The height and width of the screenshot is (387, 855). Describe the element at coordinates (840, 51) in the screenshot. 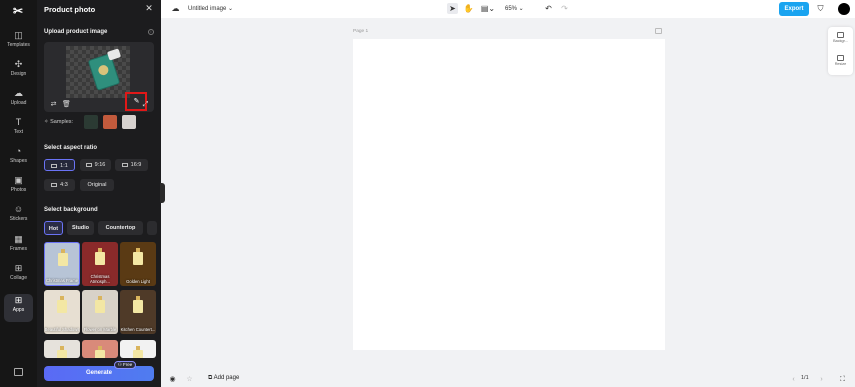

I see `side-tools: Backgr... Resize` at that location.